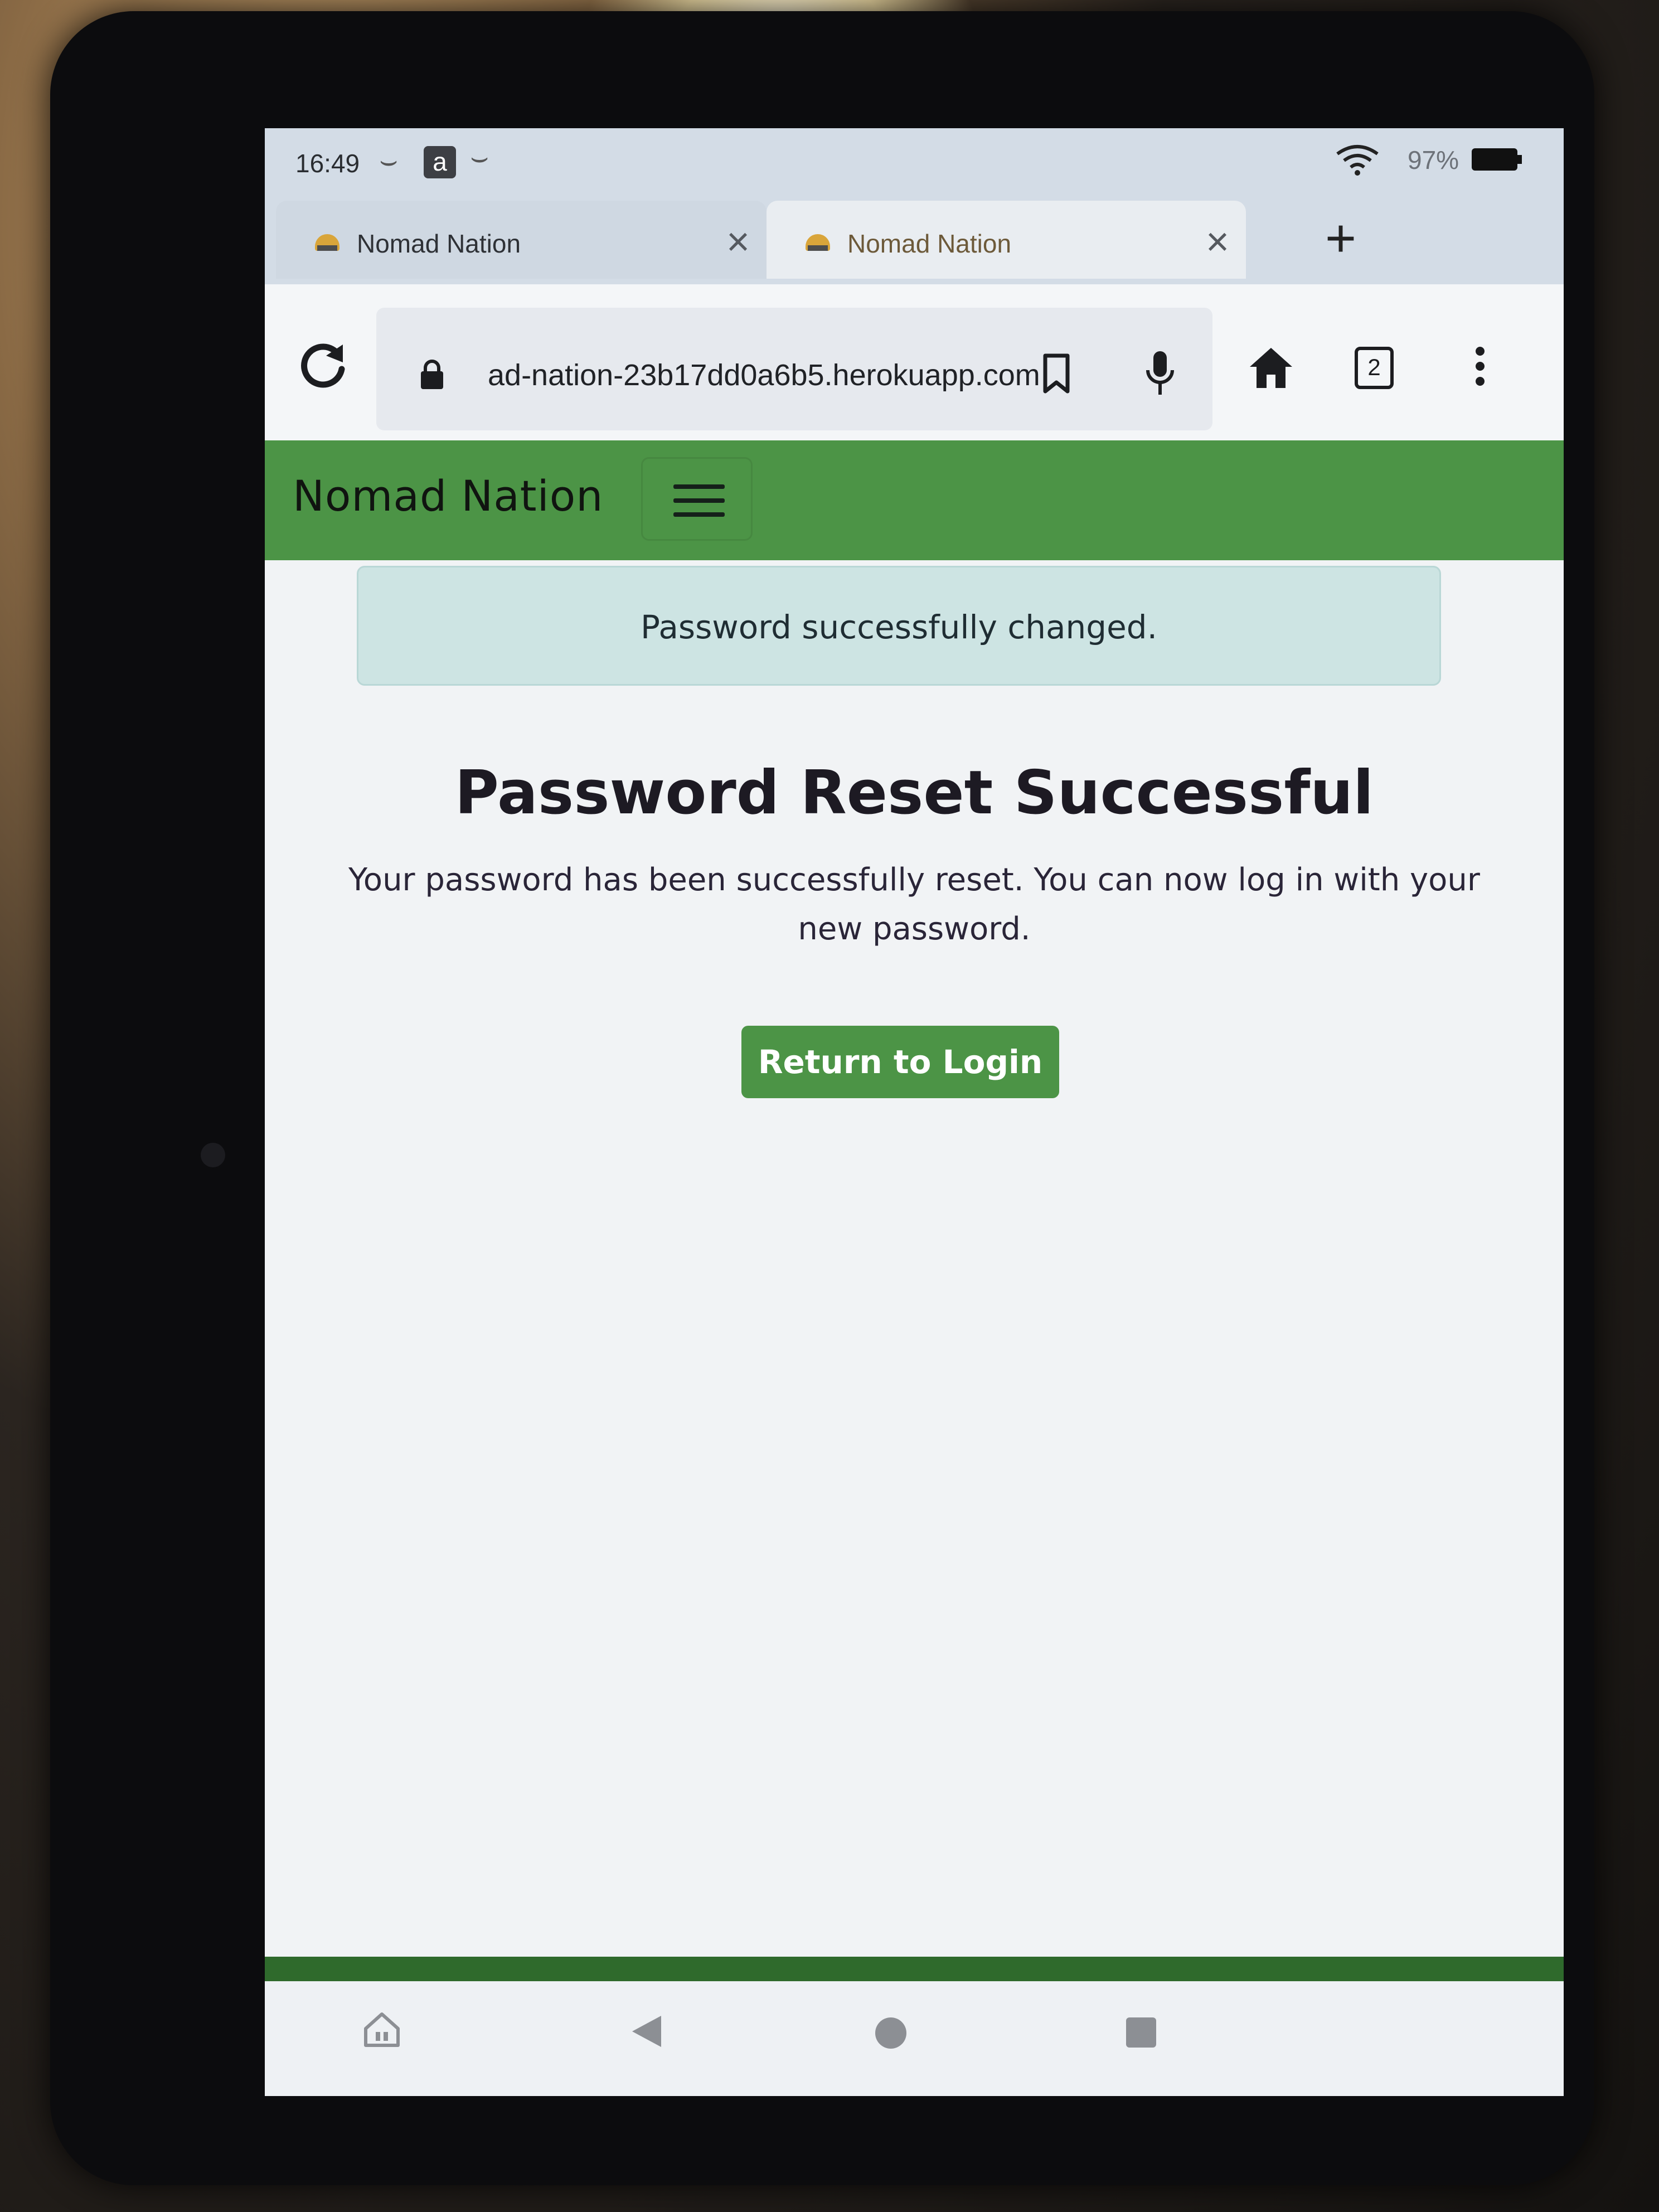 The image size is (1659, 2212). What do you see at coordinates (432, 375) in the screenshot?
I see `lock-icon` at bounding box center [432, 375].